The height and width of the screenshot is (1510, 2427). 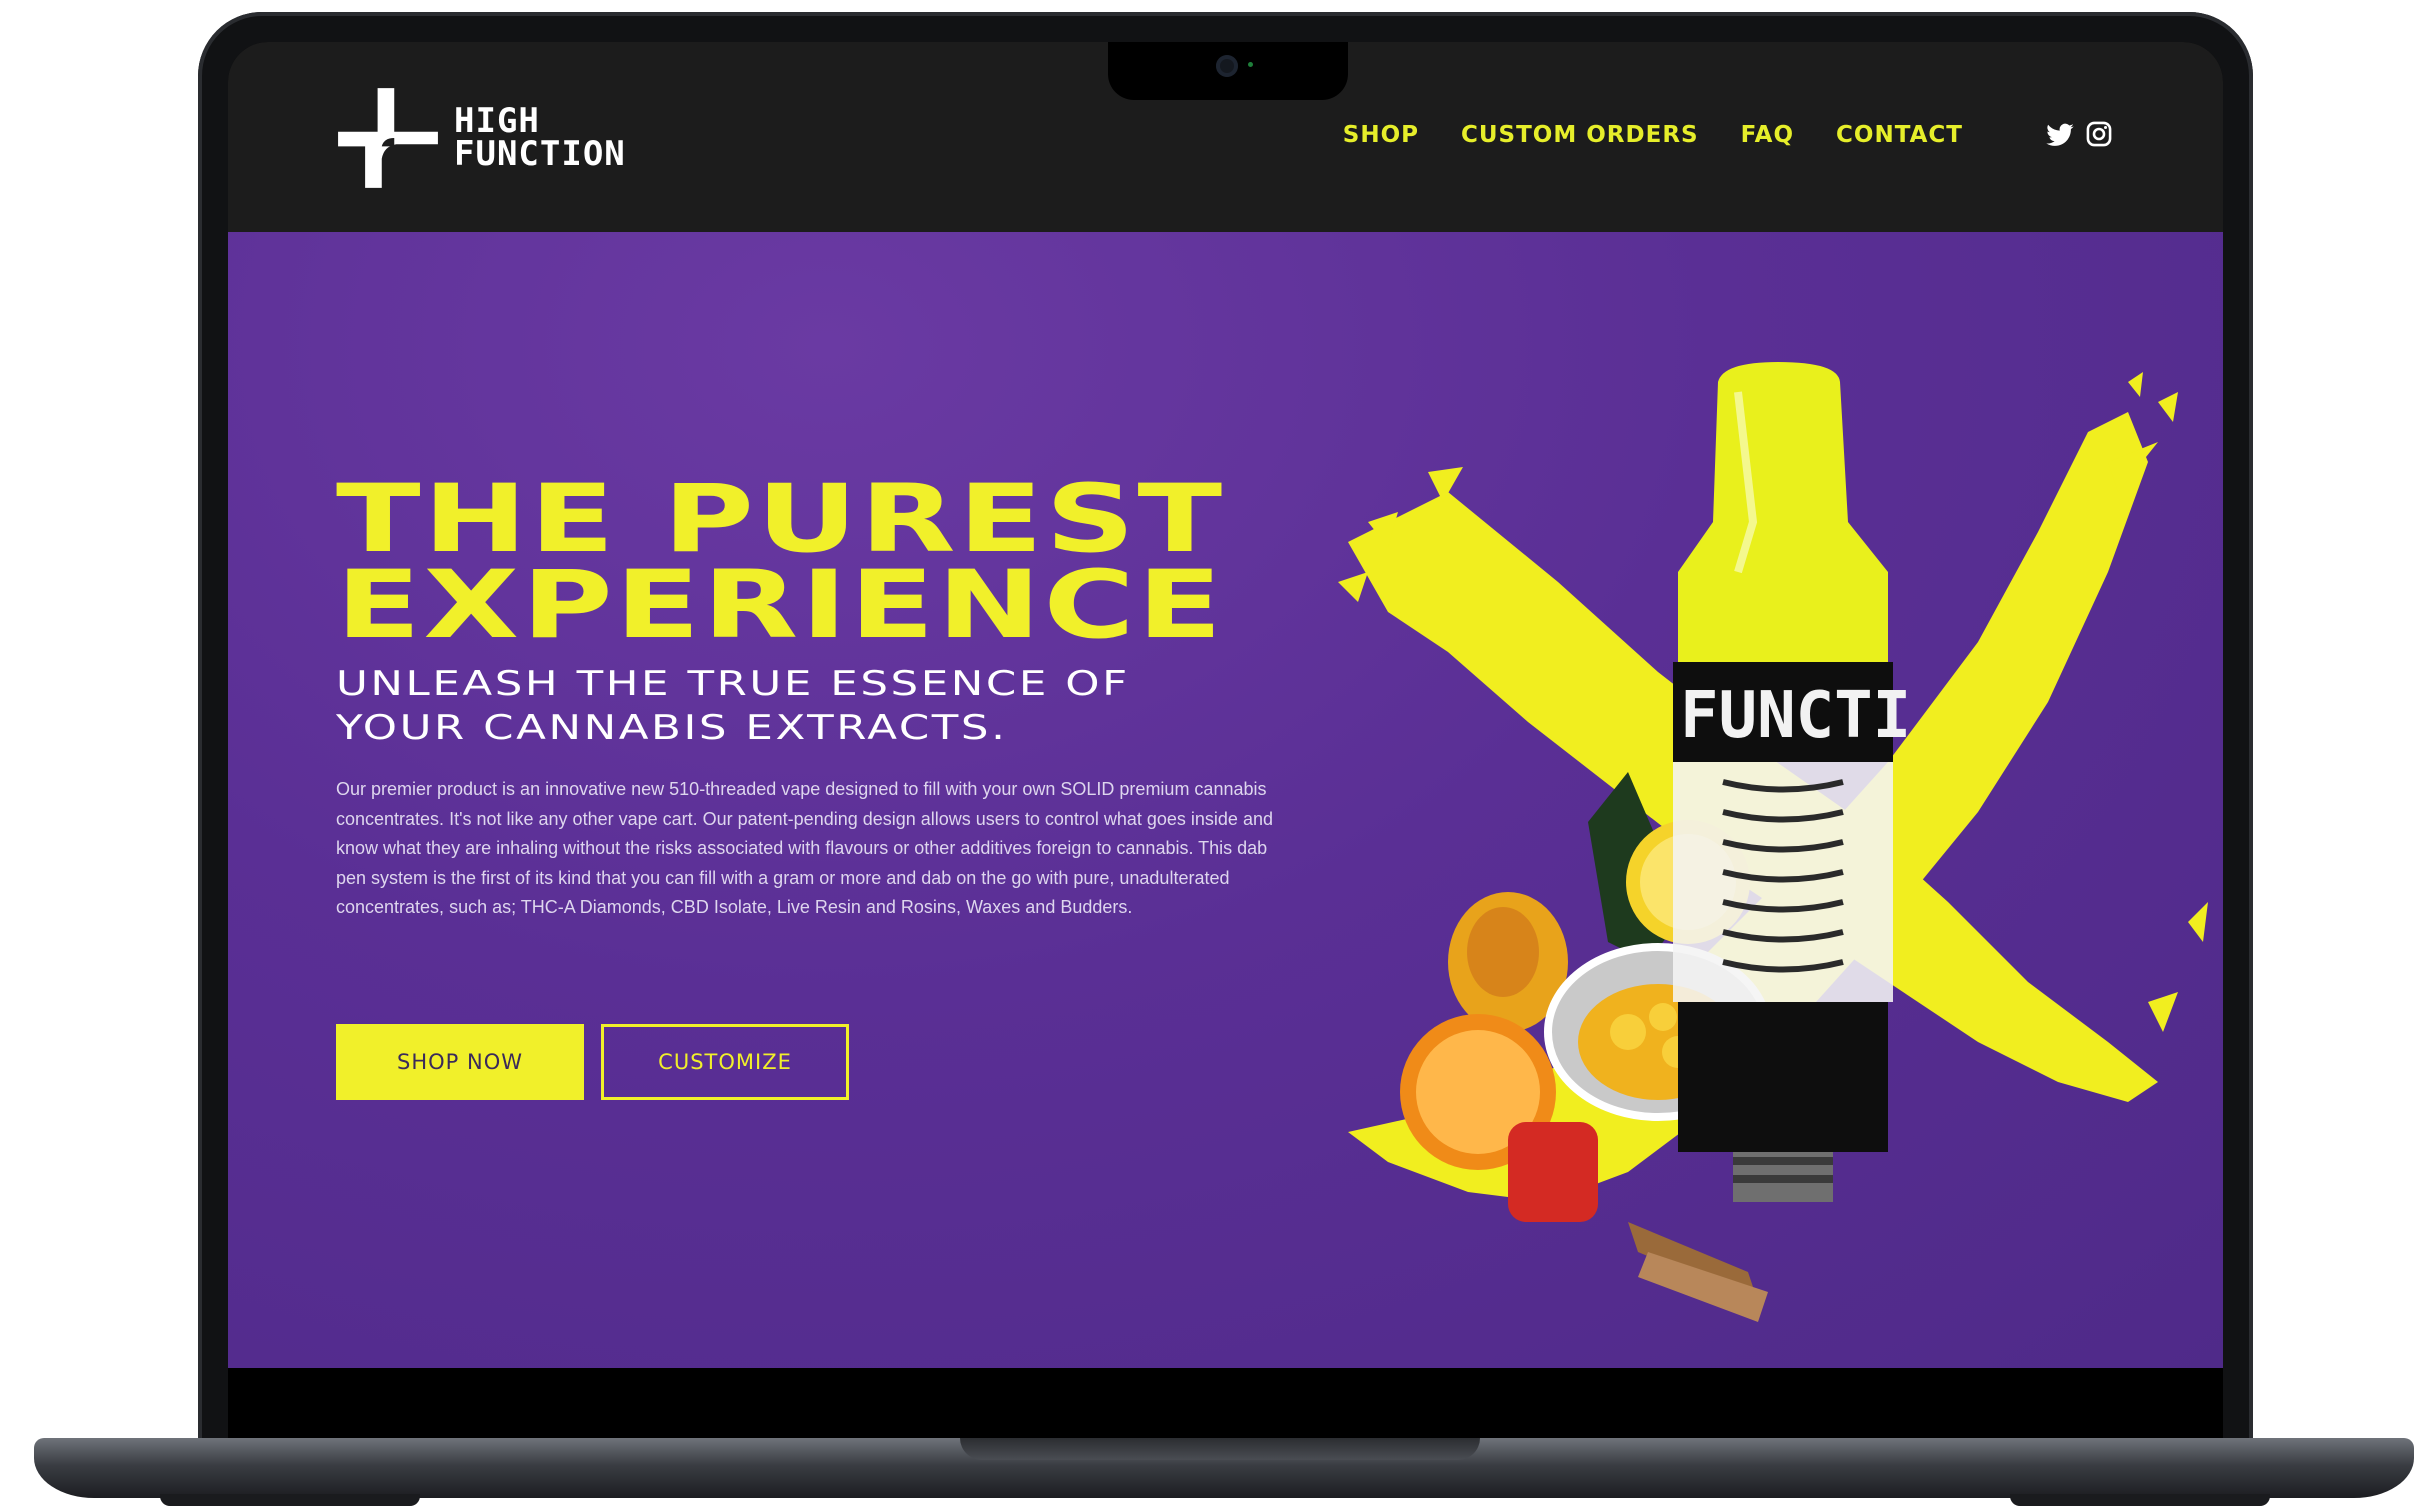 I want to click on social-links, so click(x=2080, y=135).